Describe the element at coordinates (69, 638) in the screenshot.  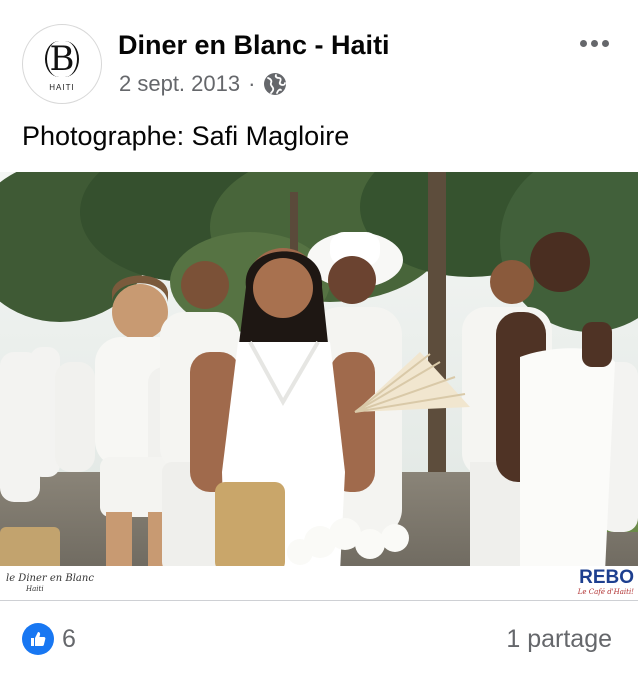
I see `reaction-count: 6` at that location.